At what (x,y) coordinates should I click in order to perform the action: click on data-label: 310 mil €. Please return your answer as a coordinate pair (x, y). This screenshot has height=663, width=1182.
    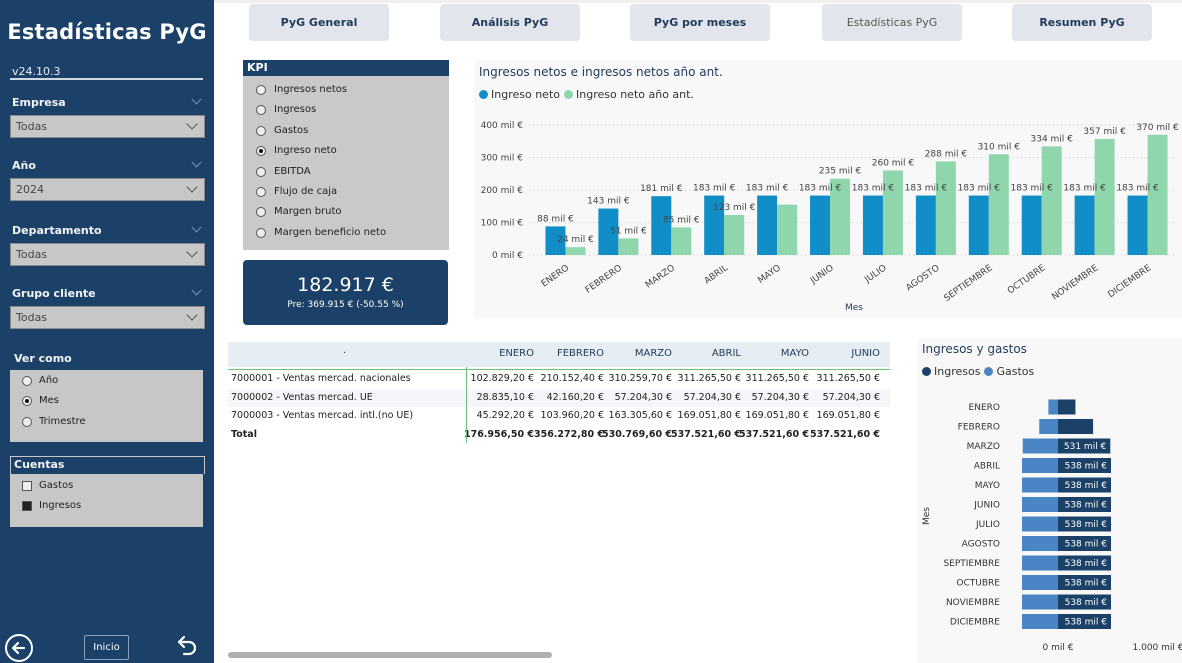
    Looking at the image, I should click on (999, 147).